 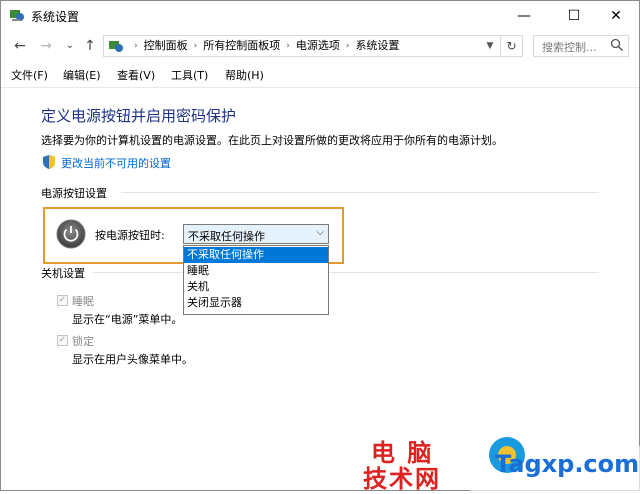 What do you see at coordinates (83, 341) in the screenshot?
I see `lock-label: 锁定` at bounding box center [83, 341].